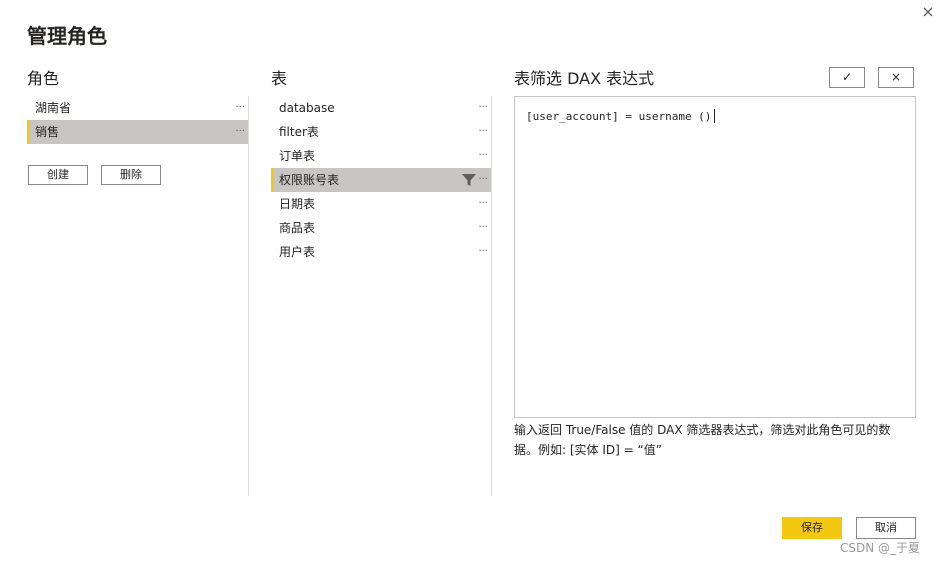 The image size is (936, 562). What do you see at coordinates (297, 204) in the screenshot?
I see `table-item-label: 日期表` at bounding box center [297, 204].